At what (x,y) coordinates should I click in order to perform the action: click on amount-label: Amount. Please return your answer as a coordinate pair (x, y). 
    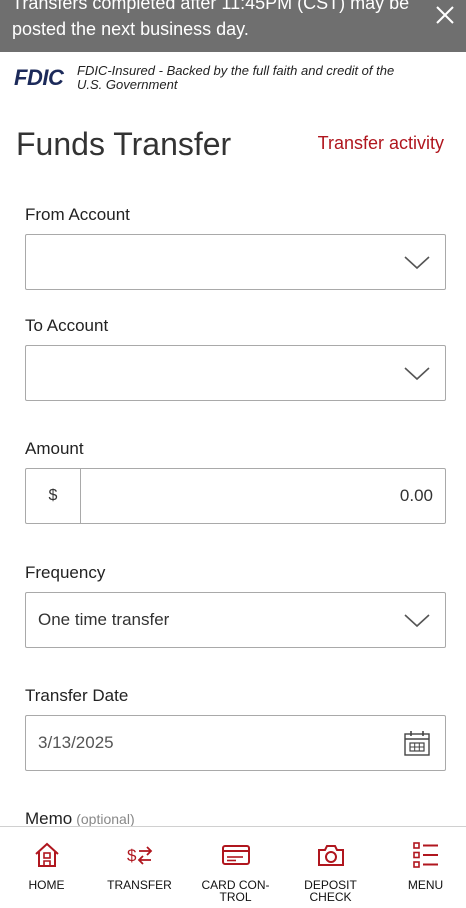
    Looking at the image, I should click on (54, 448).